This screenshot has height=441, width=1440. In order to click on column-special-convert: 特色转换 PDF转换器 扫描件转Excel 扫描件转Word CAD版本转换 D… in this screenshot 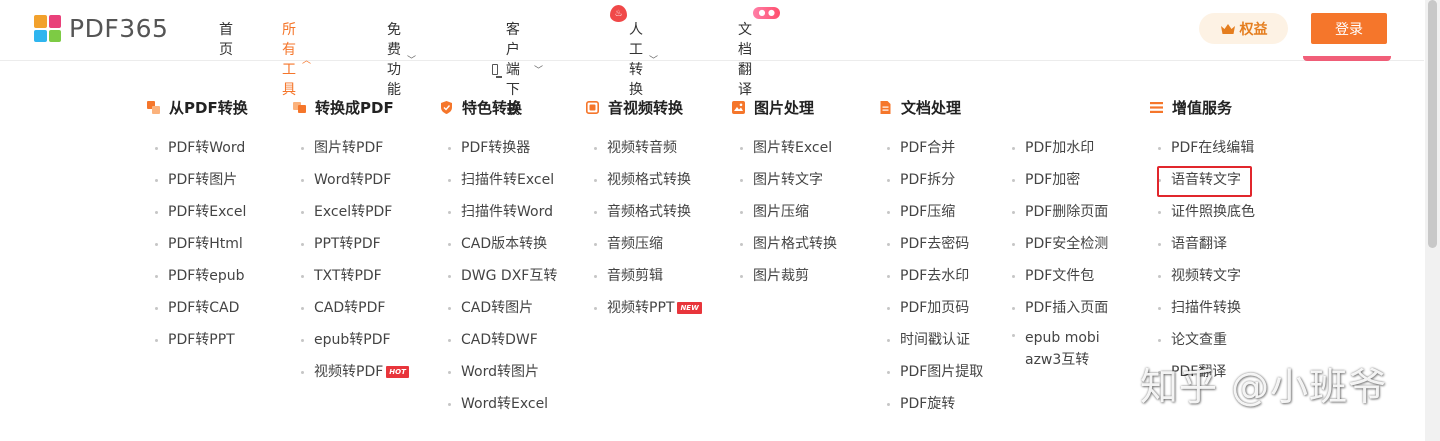, I will do `click(498, 254)`.